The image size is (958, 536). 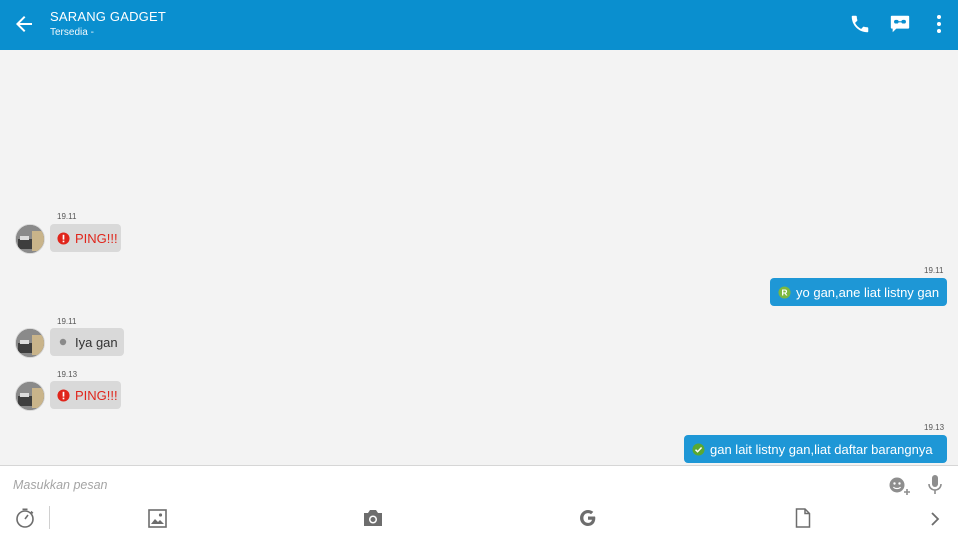 I want to click on message-input, so click(x=443, y=485).